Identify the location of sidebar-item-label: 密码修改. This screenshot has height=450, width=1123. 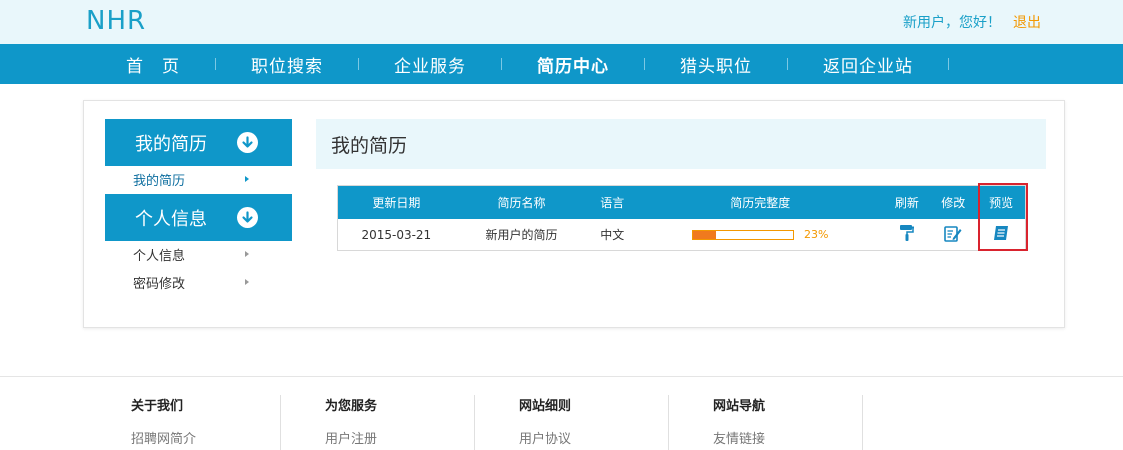
(159, 284).